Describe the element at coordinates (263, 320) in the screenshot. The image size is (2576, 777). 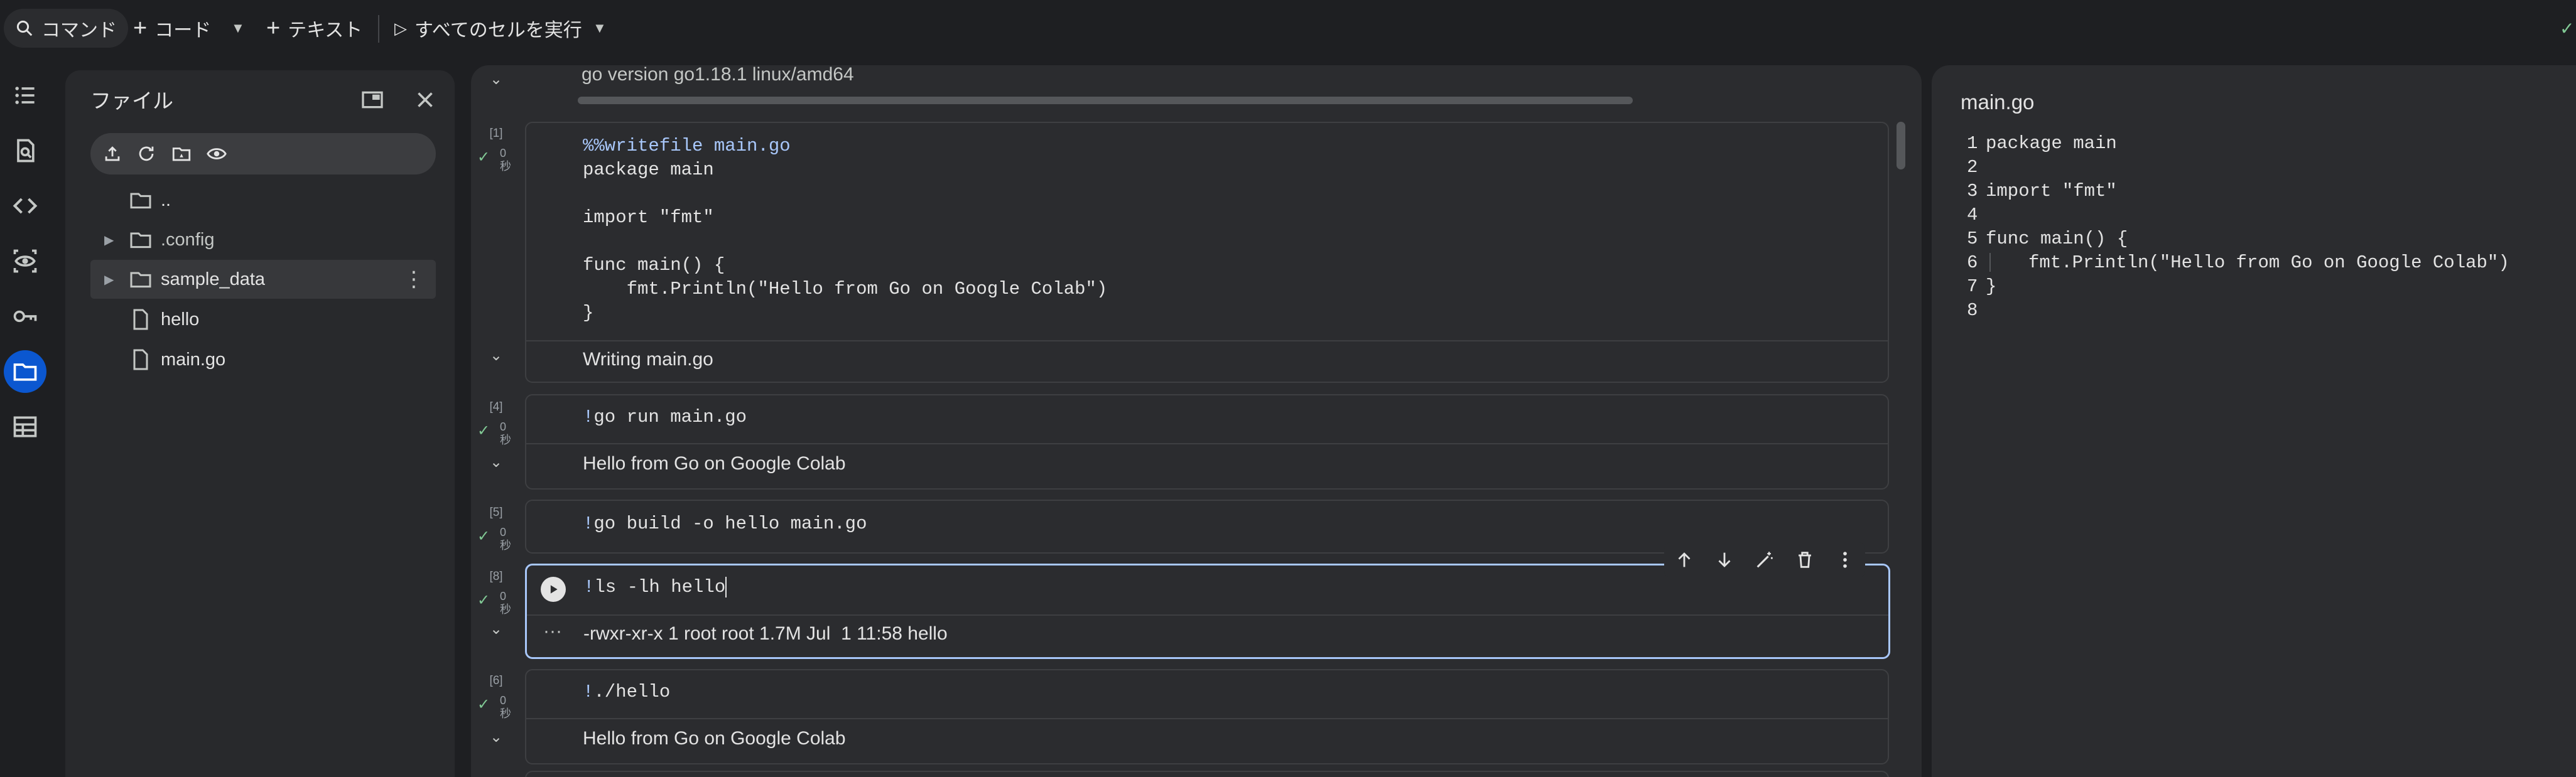
I see `file-tree-item-hello: hello` at that location.